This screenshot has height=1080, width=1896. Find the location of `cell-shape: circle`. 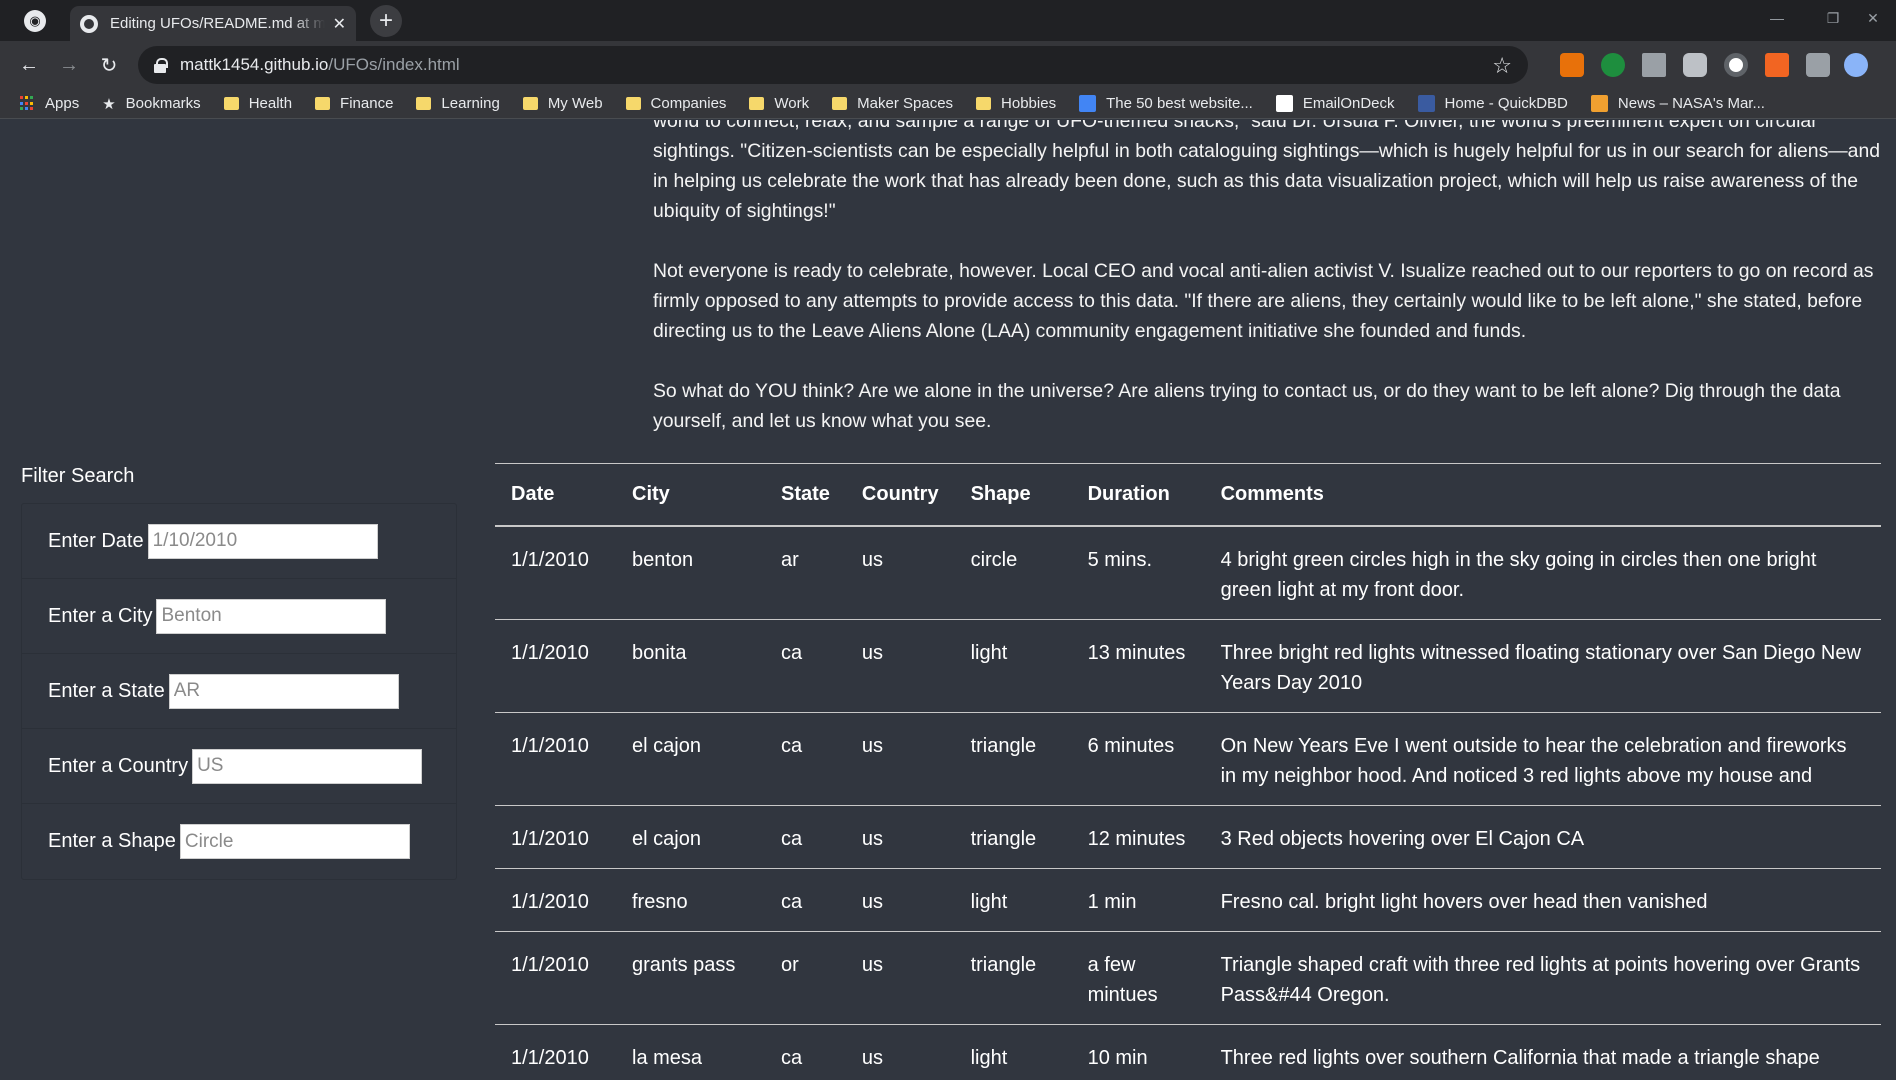

cell-shape: circle is located at coordinates (1013, 572).